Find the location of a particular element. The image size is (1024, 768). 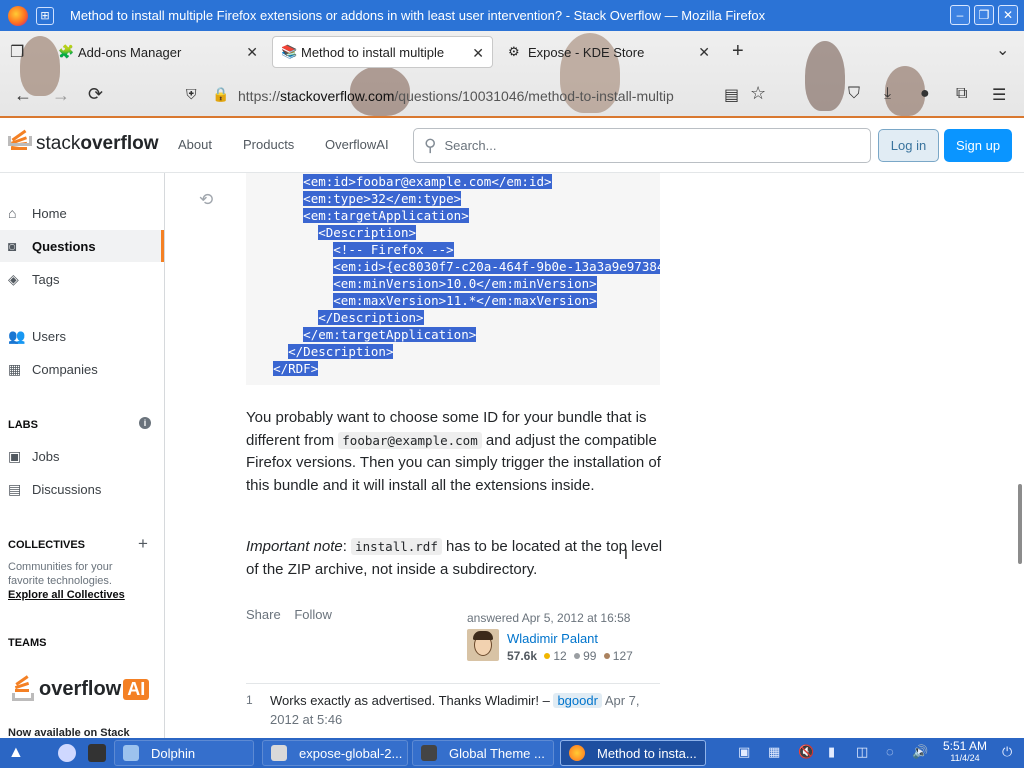

reload-button: ⟳ is located at coordinates (95, 94).